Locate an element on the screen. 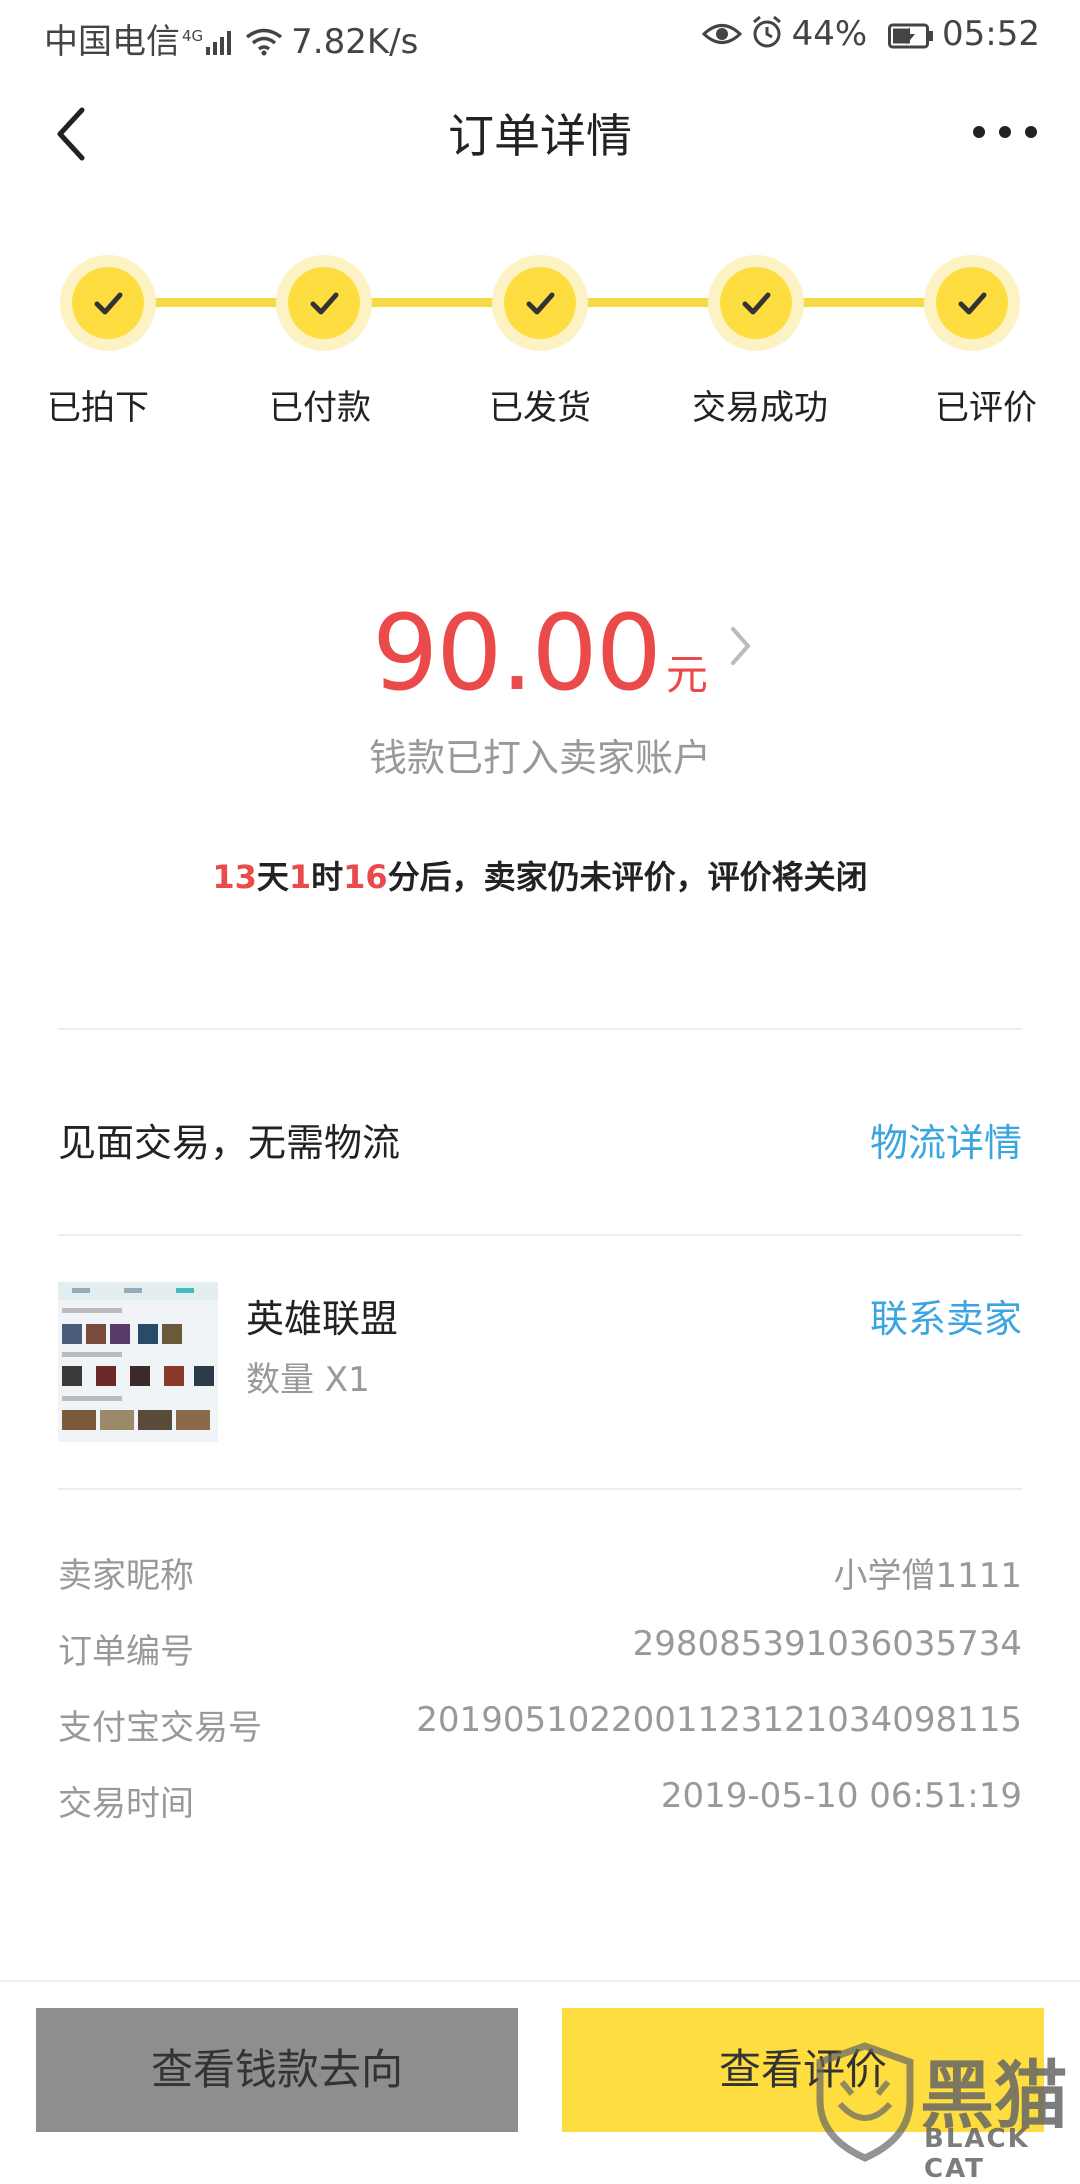 This screenshot has height=2184, width=1080. delivery-method: 见面交易，无需物流 is located at coordinates (229, 1143).